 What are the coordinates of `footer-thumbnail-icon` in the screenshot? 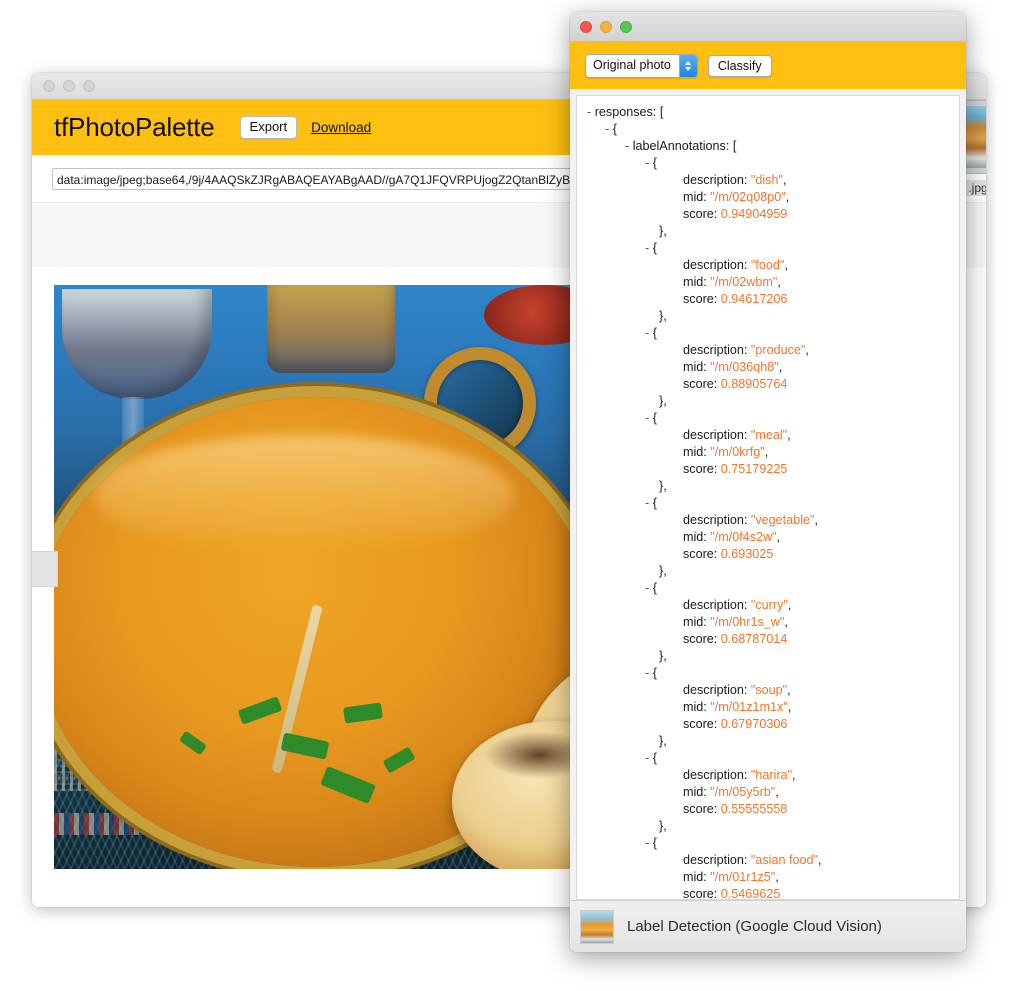 It's located at (597, 926).